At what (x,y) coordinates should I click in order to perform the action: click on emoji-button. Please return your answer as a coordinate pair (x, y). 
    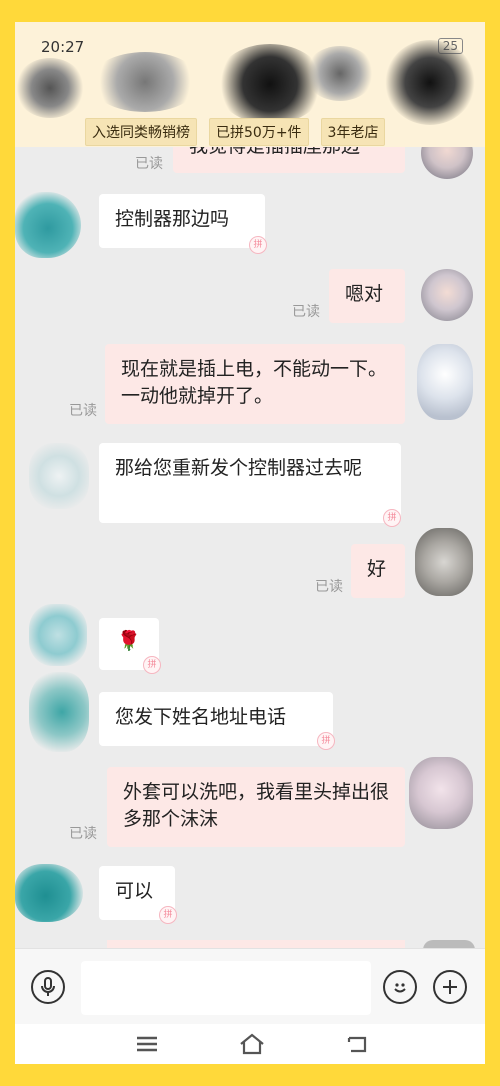
    Looking at the image, I should click on (400, 987).